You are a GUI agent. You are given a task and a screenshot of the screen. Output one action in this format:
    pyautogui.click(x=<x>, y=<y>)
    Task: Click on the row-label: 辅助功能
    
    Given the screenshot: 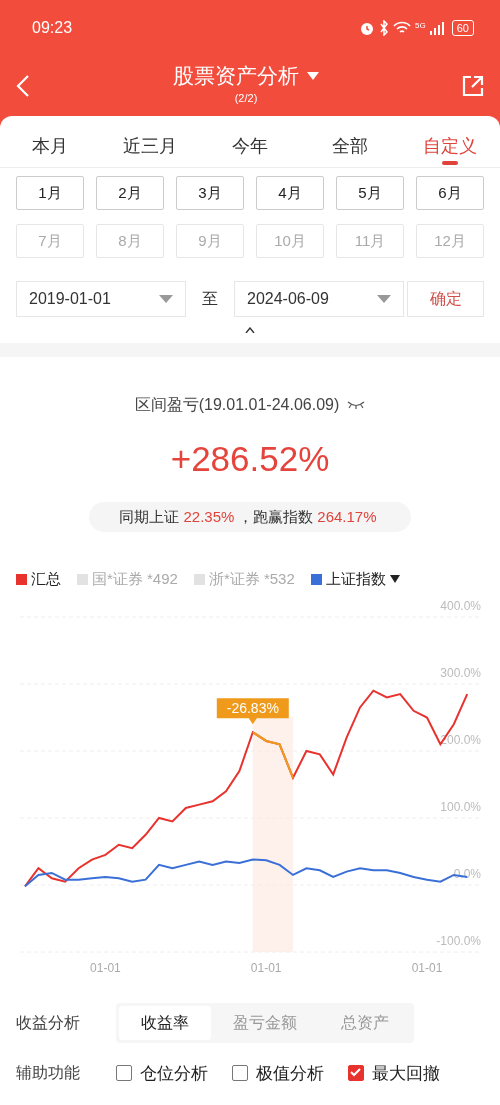 What is the action you would take?
    pyautogui.click(x=48, y=1073)
    